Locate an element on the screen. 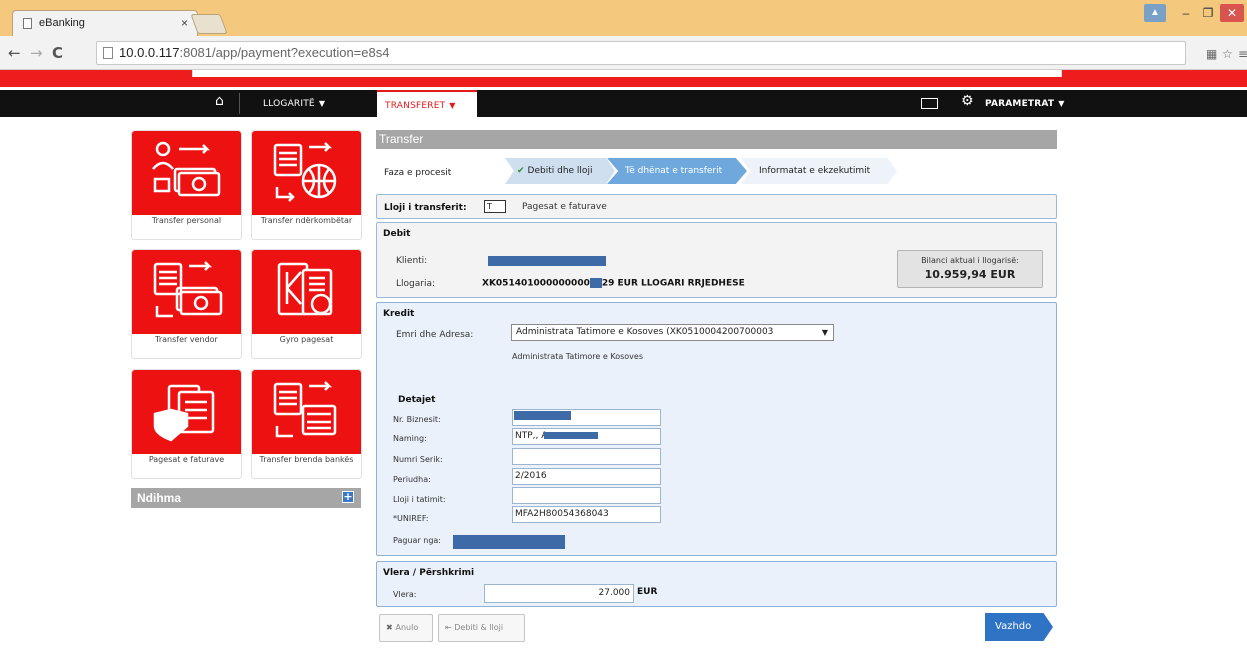 The image size is (1247, 671). tab-title: eBanking is located at coordinates (62, 23).